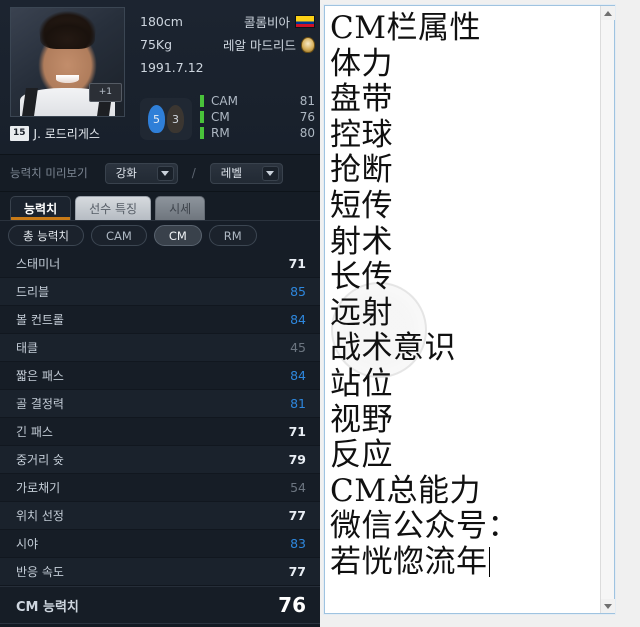 The width and height of the screenshot is (640, 627). What do you see at coordinates (67, 78) in the screenshot?
I see `photo-mouth-shape` at bounding box center [67, 78].